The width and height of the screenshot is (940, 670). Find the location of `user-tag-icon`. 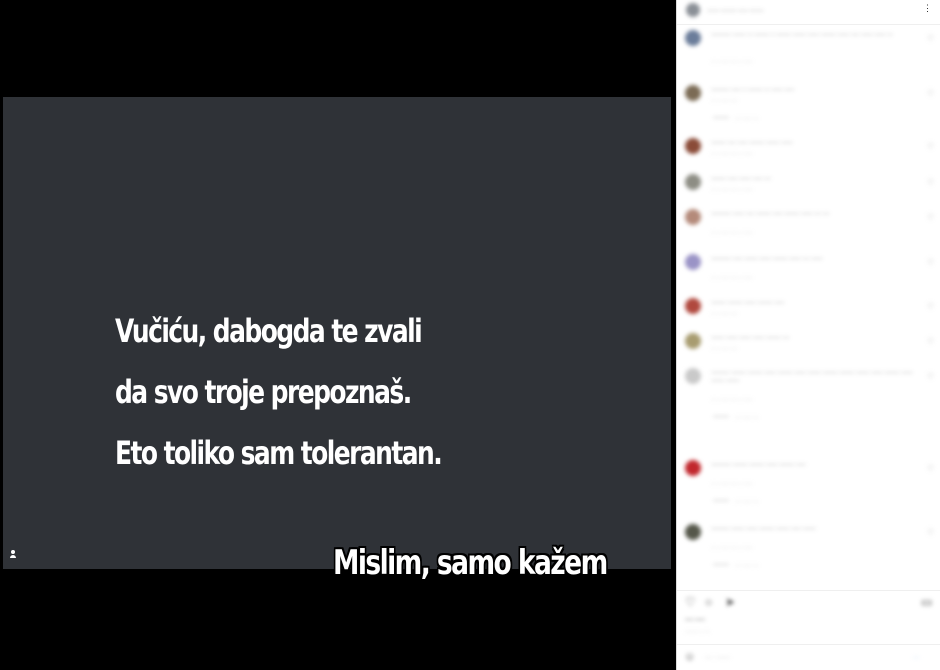

user-tag-icon is located at coordinates (13, 554).